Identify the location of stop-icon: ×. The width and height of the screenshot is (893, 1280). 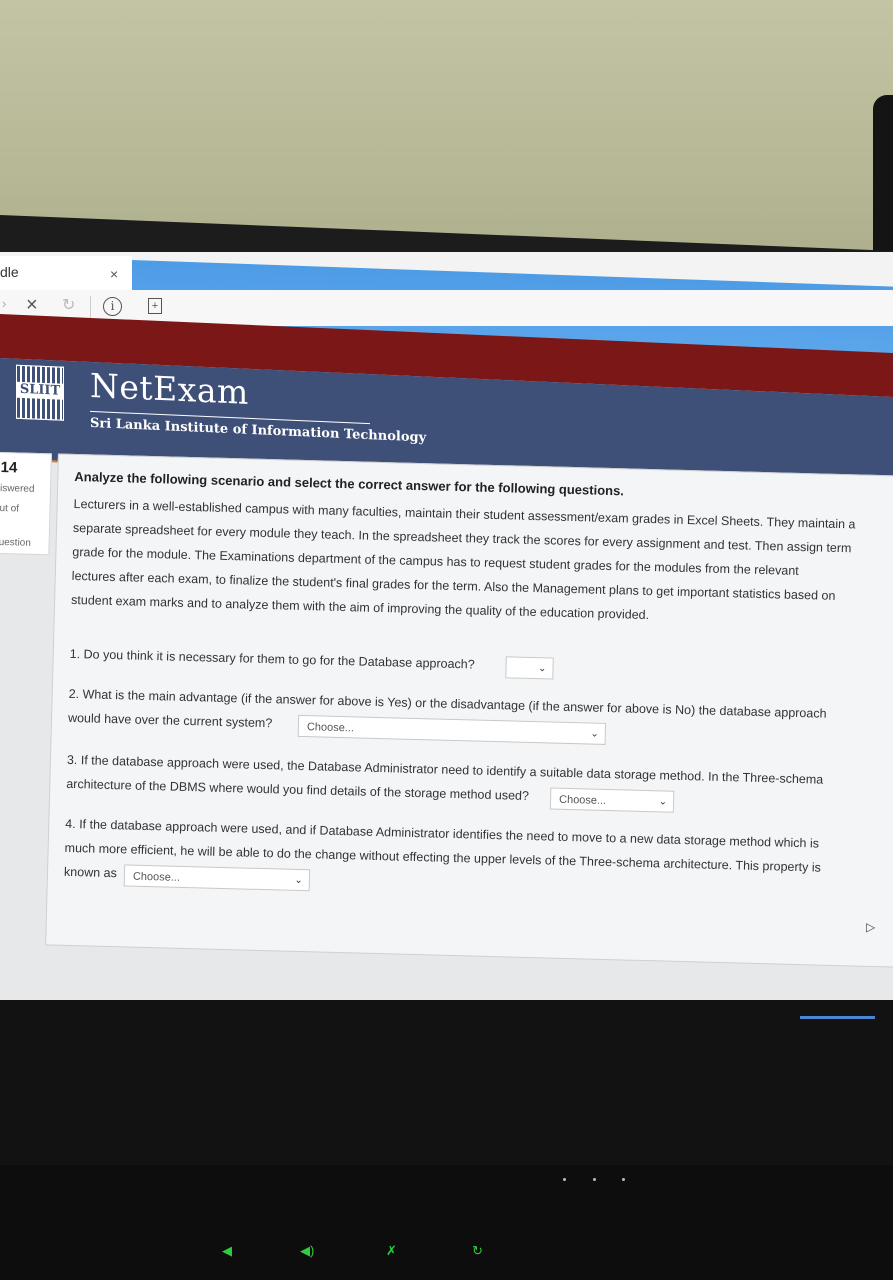
(32, 305).